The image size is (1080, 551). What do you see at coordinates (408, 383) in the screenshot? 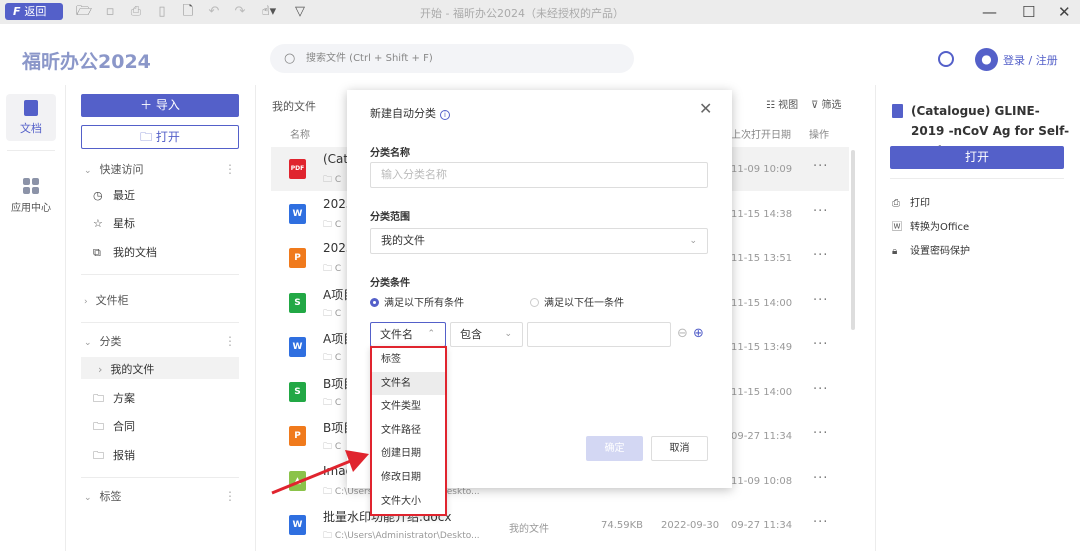
I see `dropdown-option: 文件名` at bounding box center [408, 383].